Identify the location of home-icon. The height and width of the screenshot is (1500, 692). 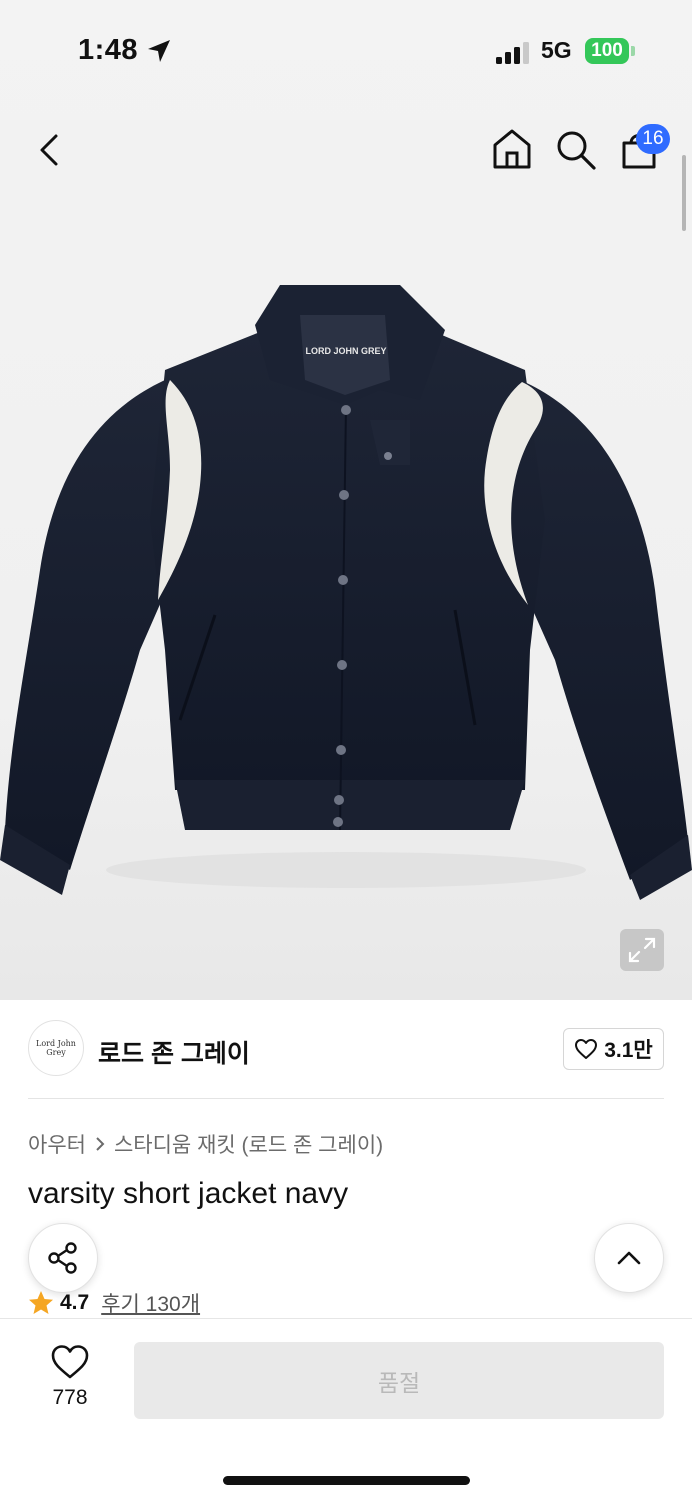
(512, 149).